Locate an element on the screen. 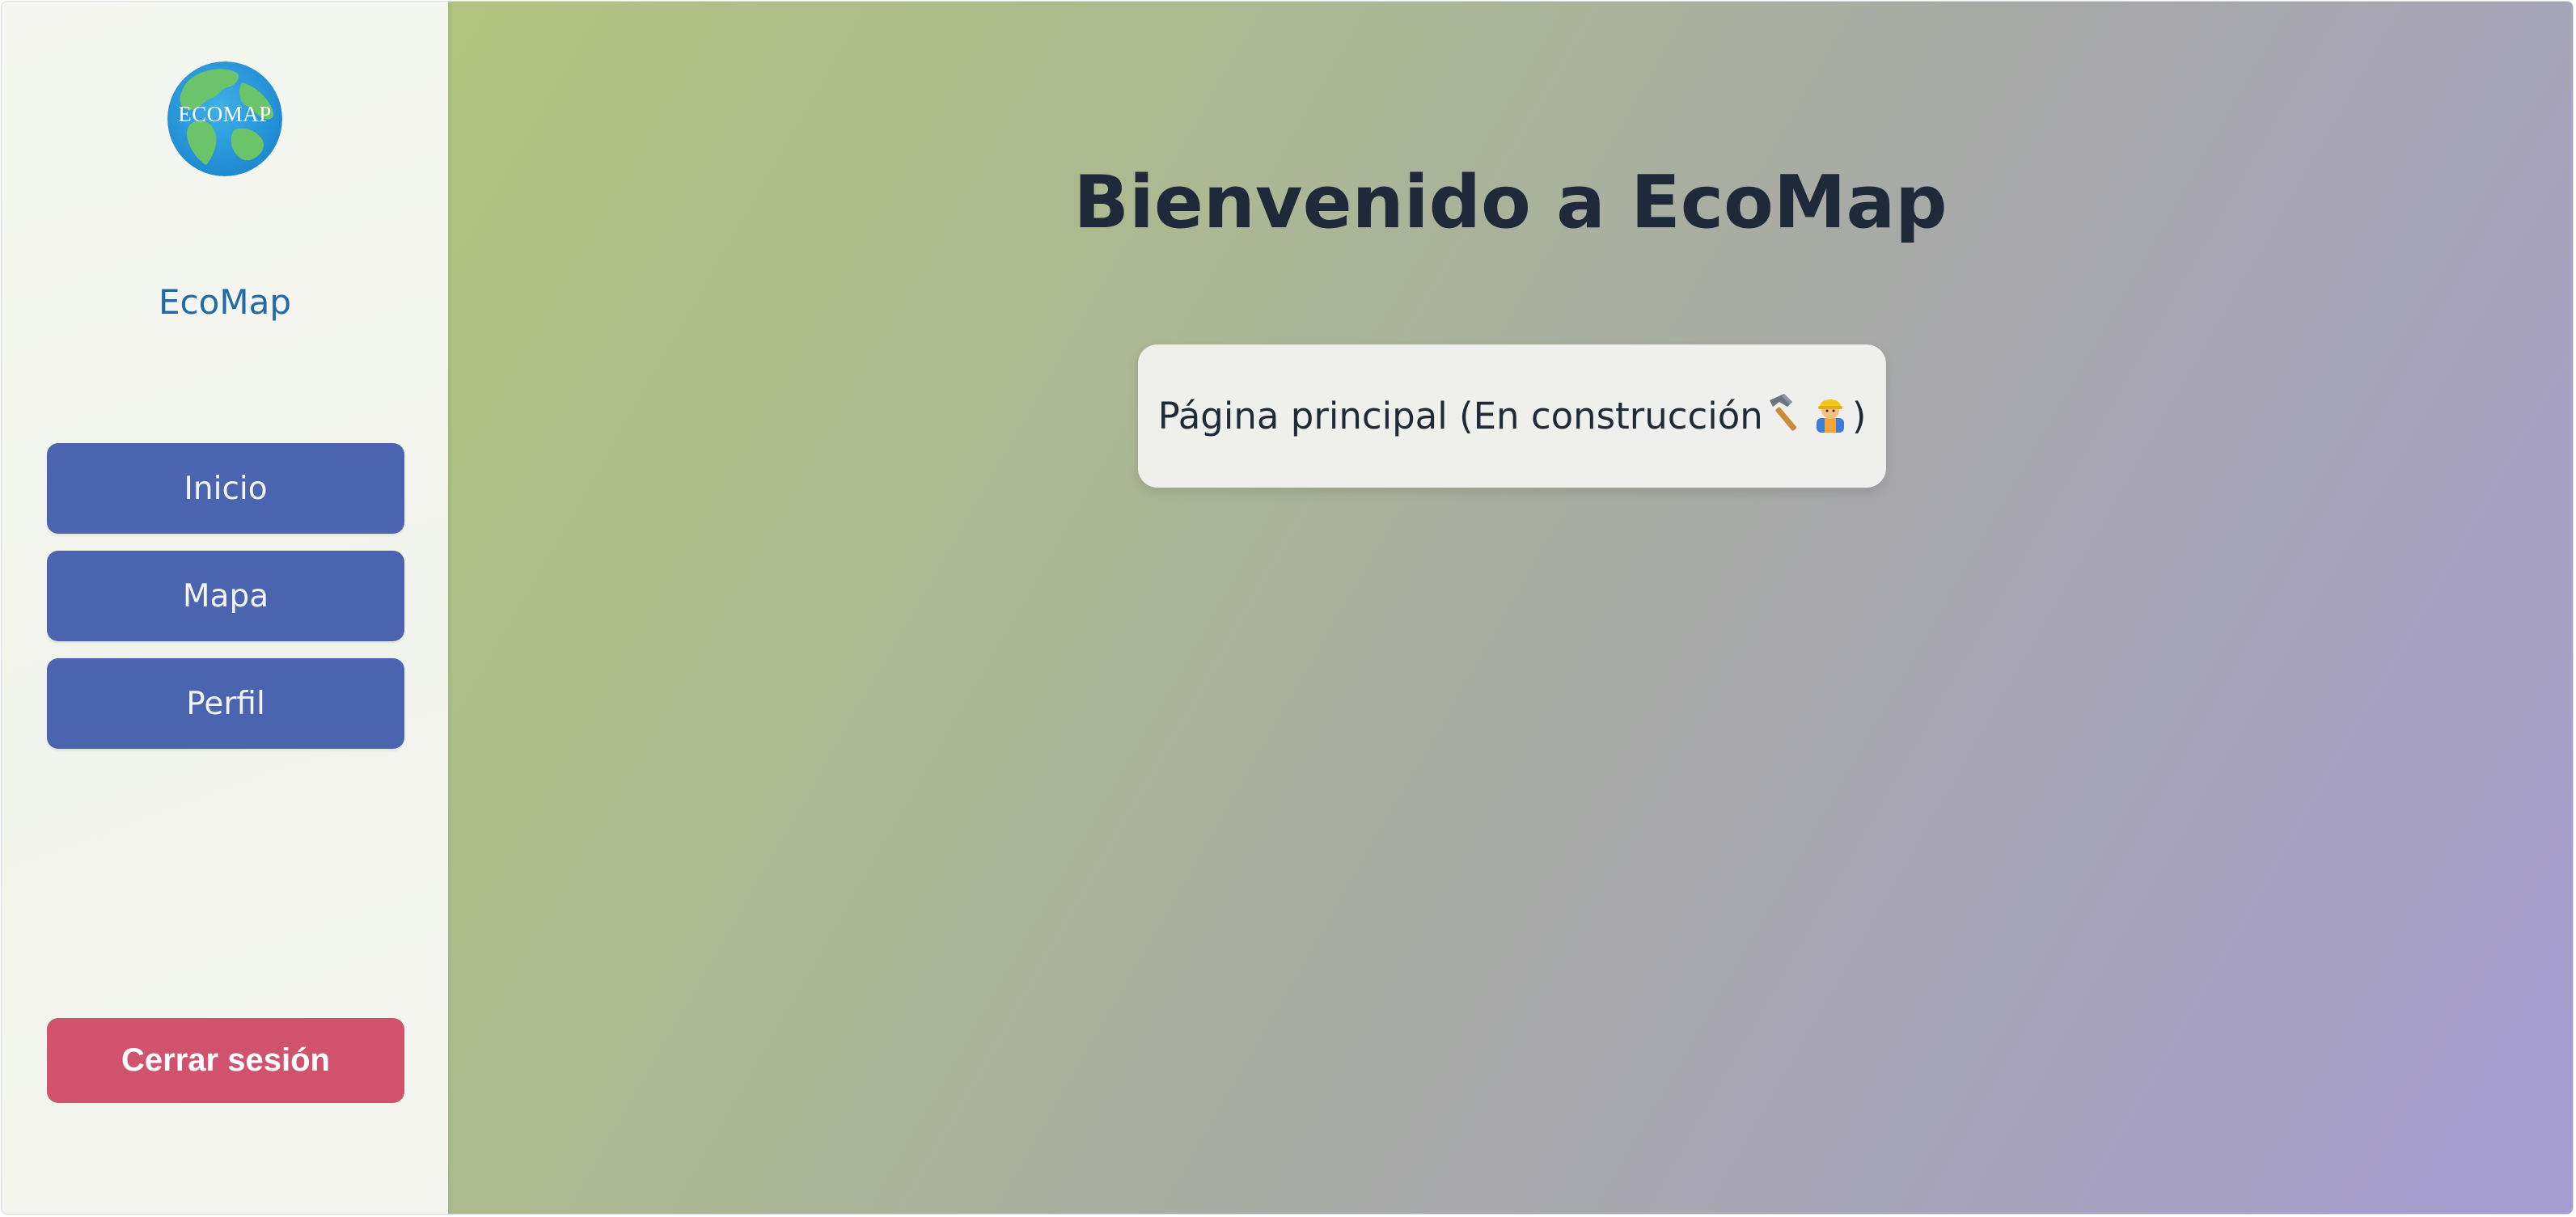 The image size is (2576, 1217). nav-button-mapa: Mapa is located at coordinates (226, 596).